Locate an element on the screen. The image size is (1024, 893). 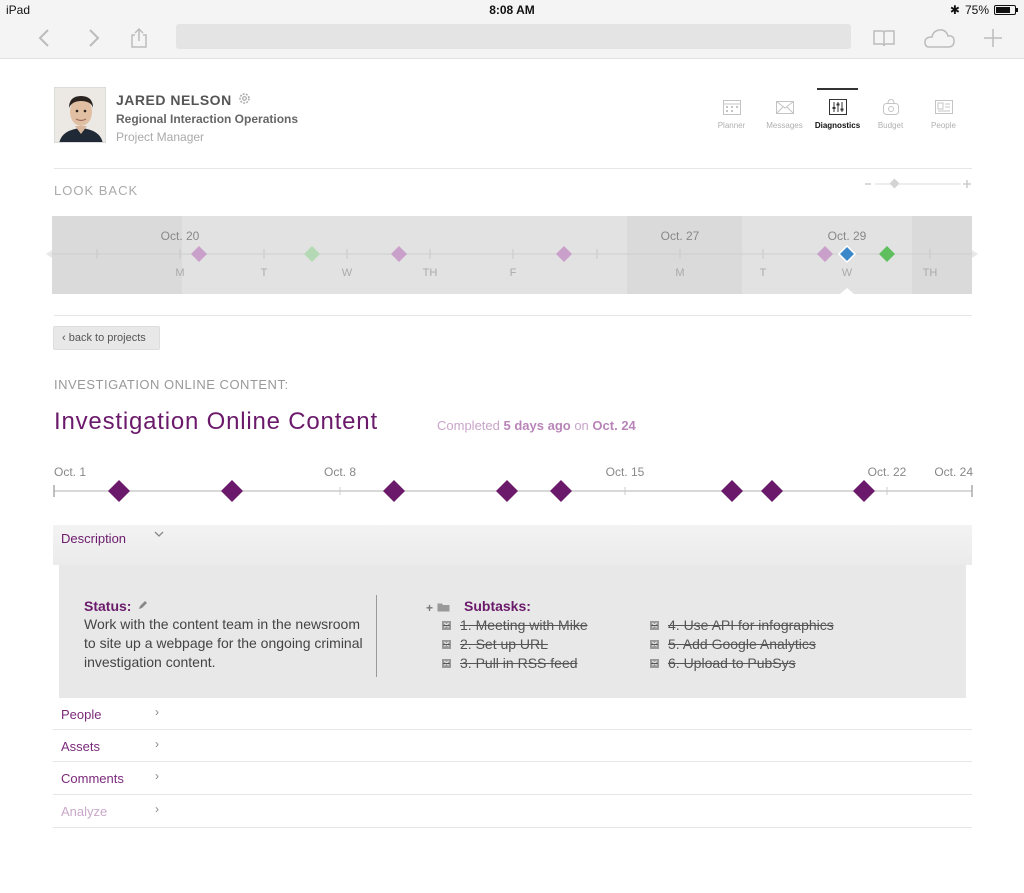
gear-icon is located at coordinates (244, 100).